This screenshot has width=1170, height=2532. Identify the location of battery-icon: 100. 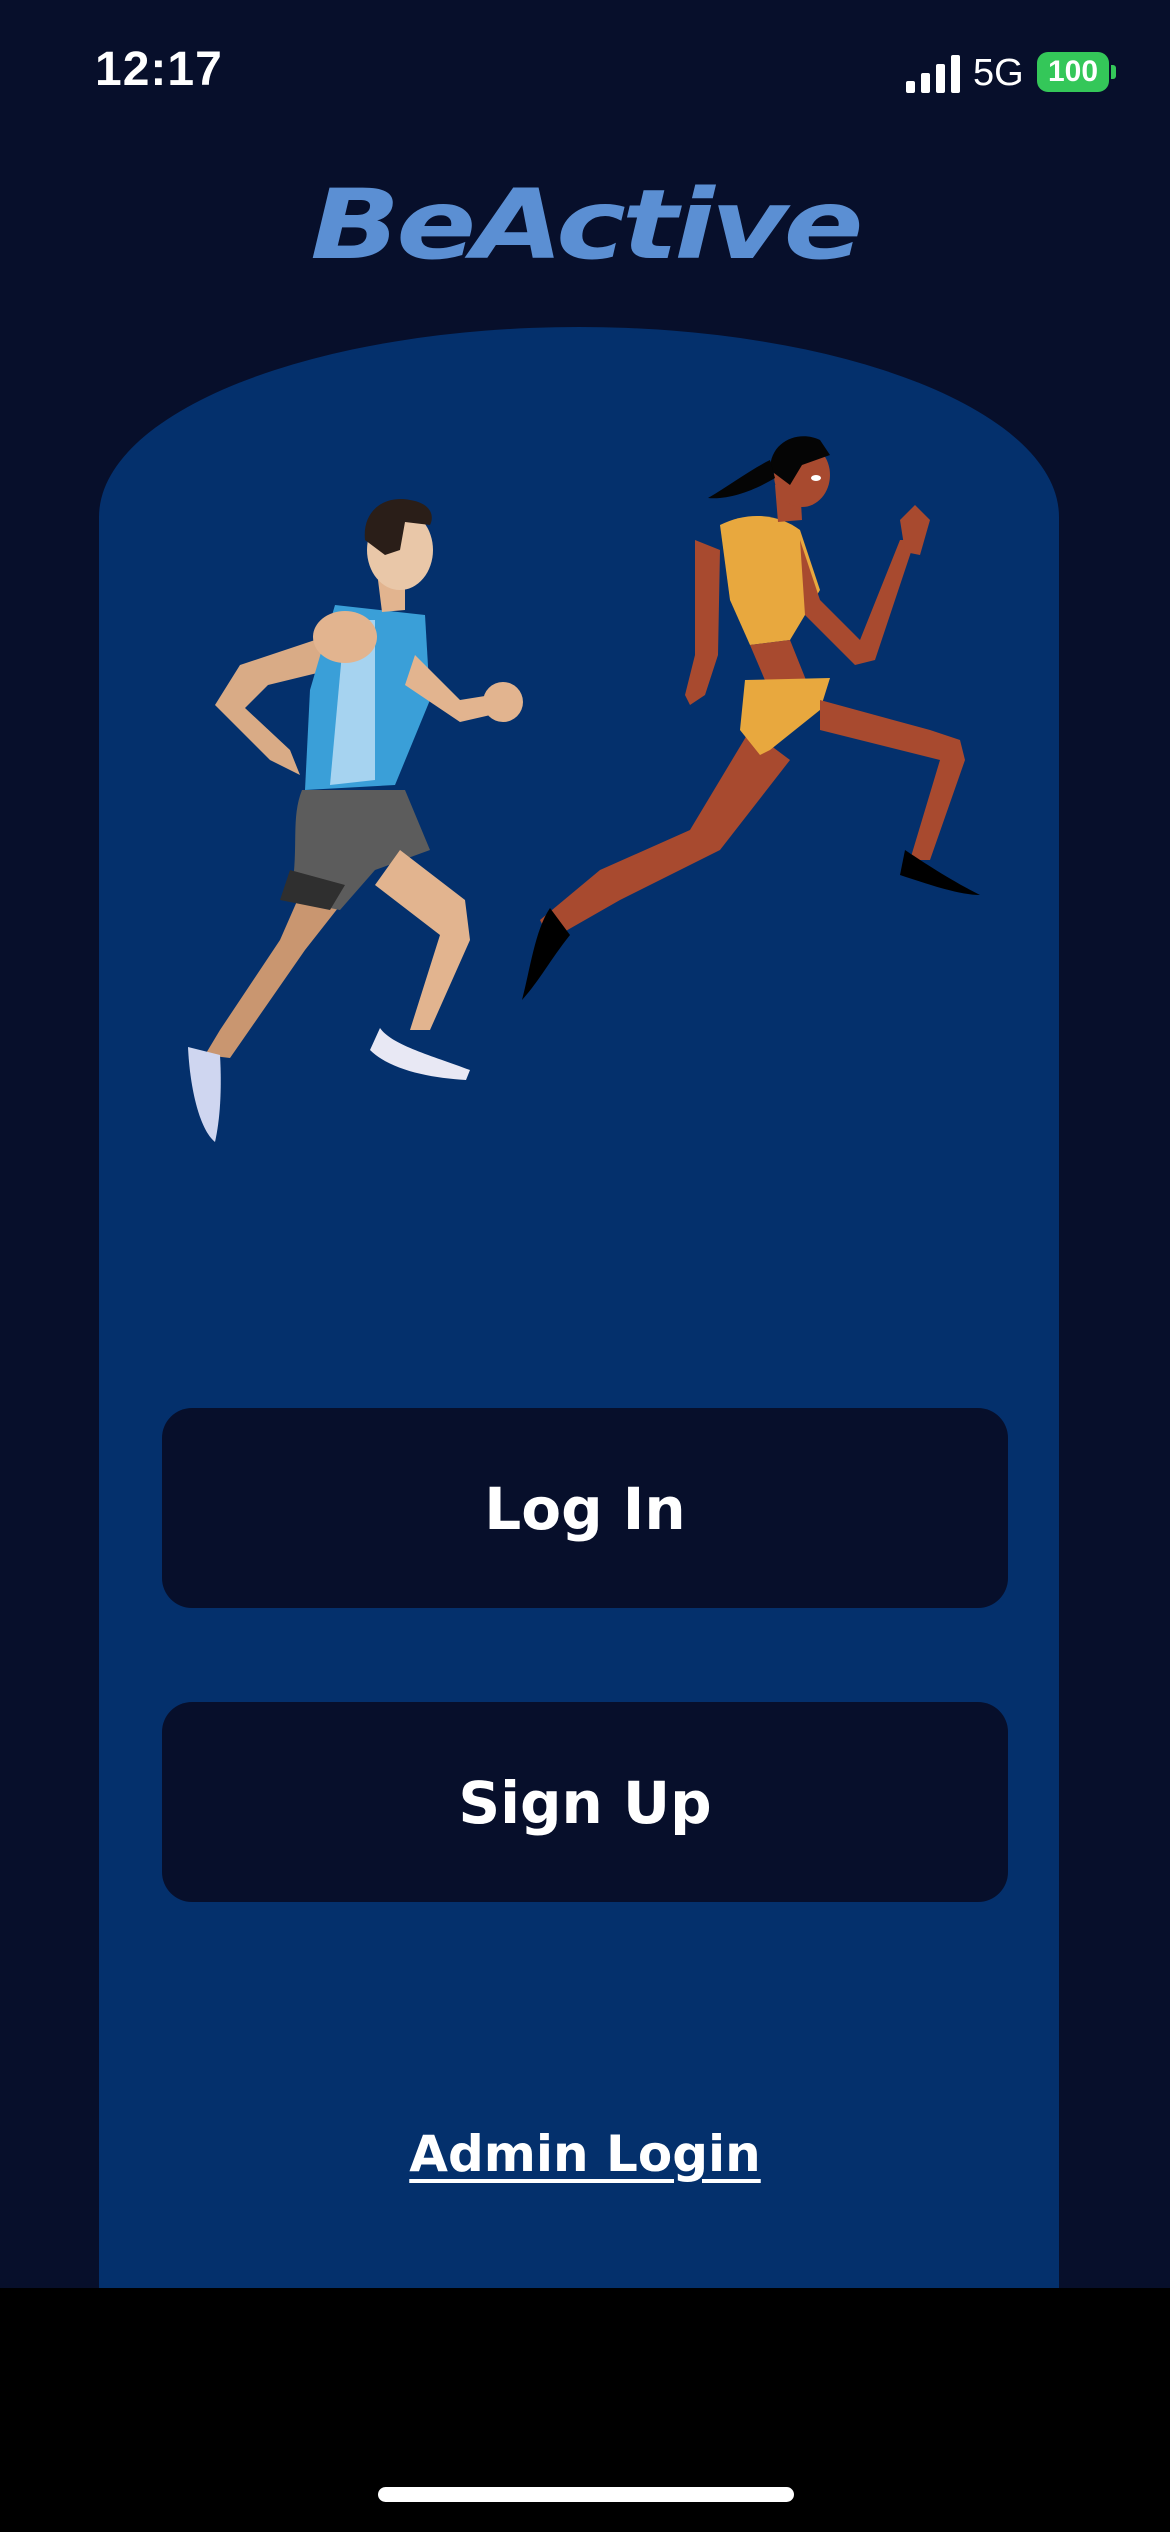
(1077, 72).